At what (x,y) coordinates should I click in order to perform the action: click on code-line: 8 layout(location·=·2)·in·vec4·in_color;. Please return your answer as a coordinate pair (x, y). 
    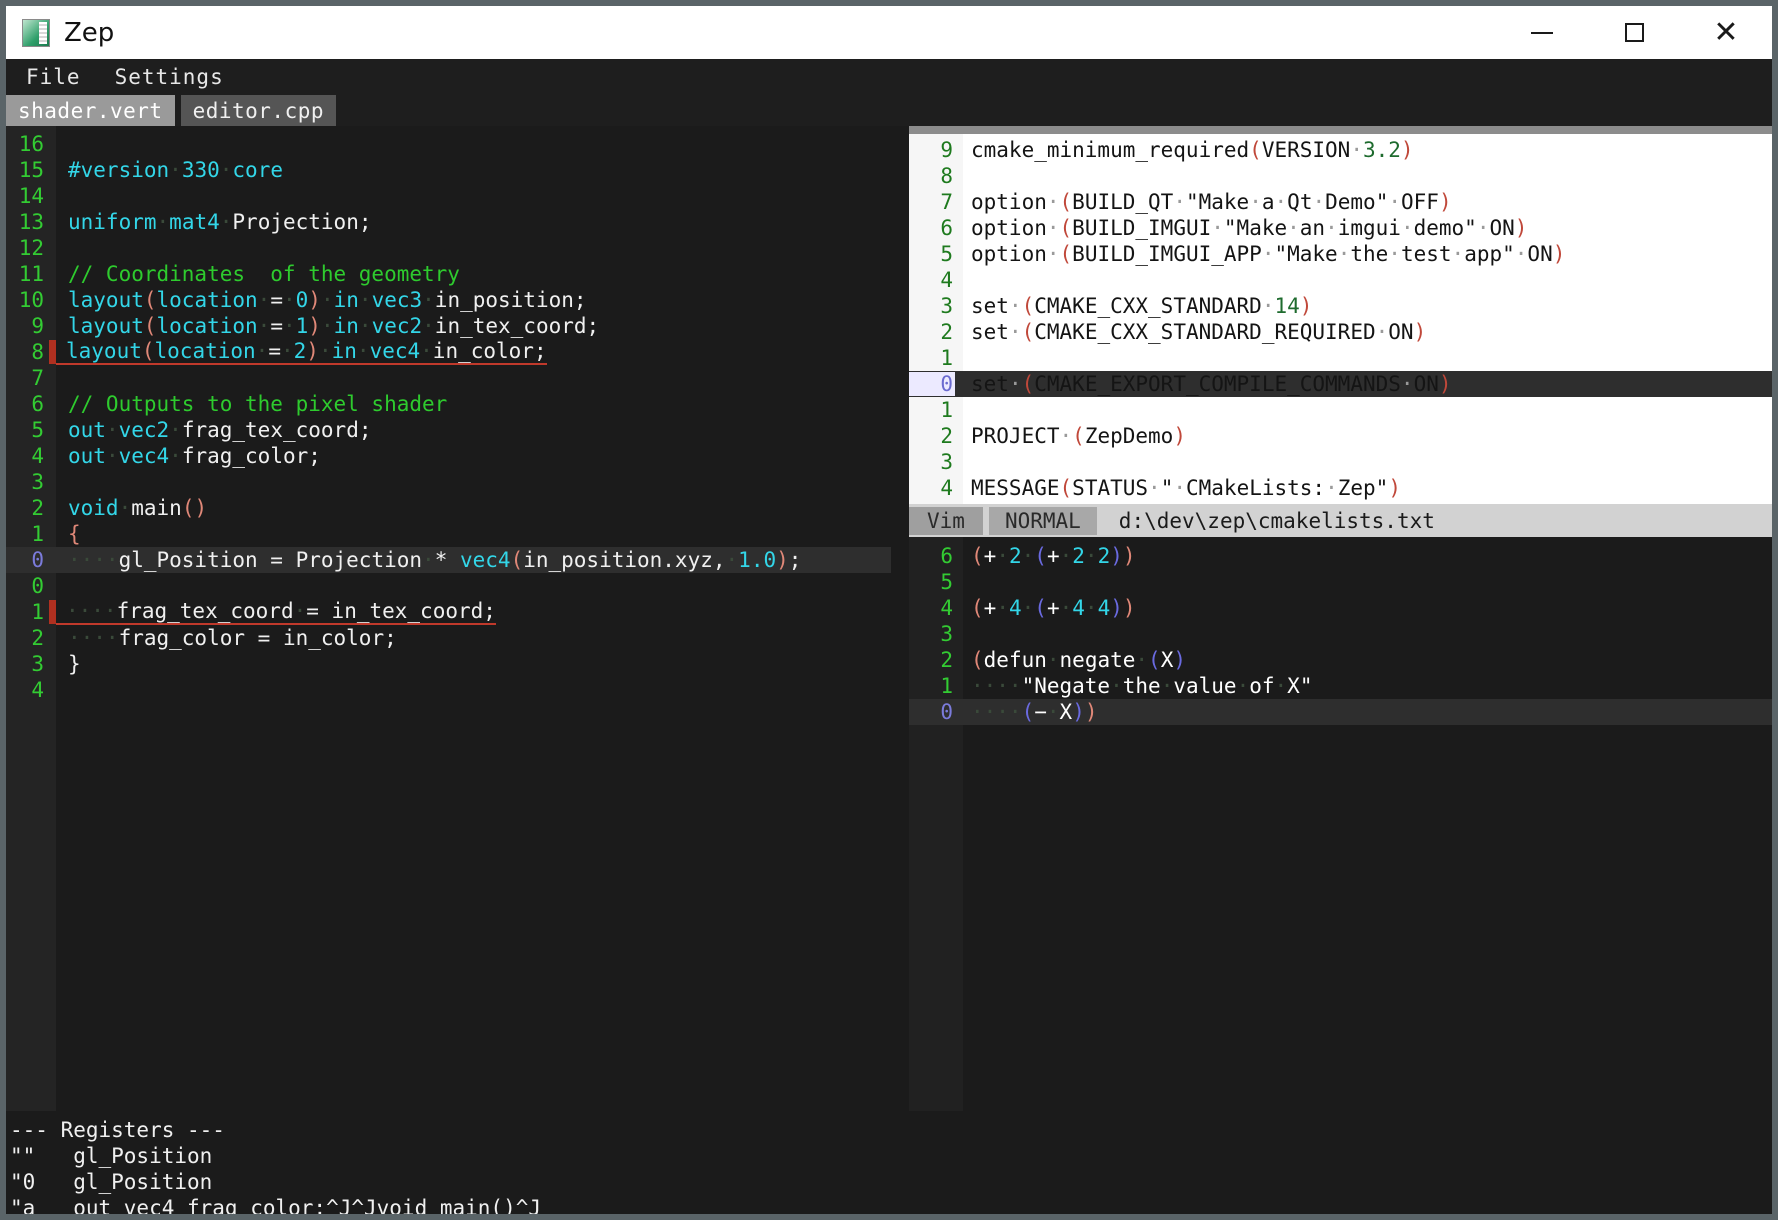
    Looking at the image, I should click on (448, 352).